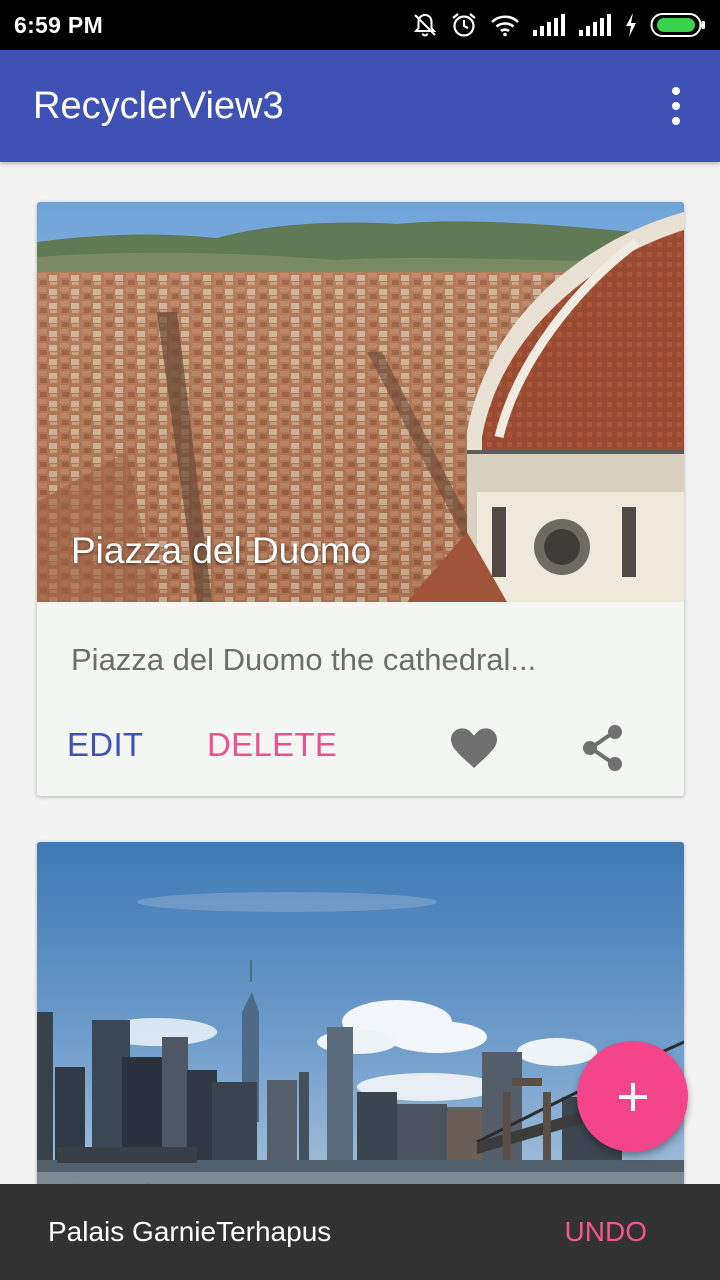 The image size is (720, 1280). I want to click on status-icons, so click(559, 25).